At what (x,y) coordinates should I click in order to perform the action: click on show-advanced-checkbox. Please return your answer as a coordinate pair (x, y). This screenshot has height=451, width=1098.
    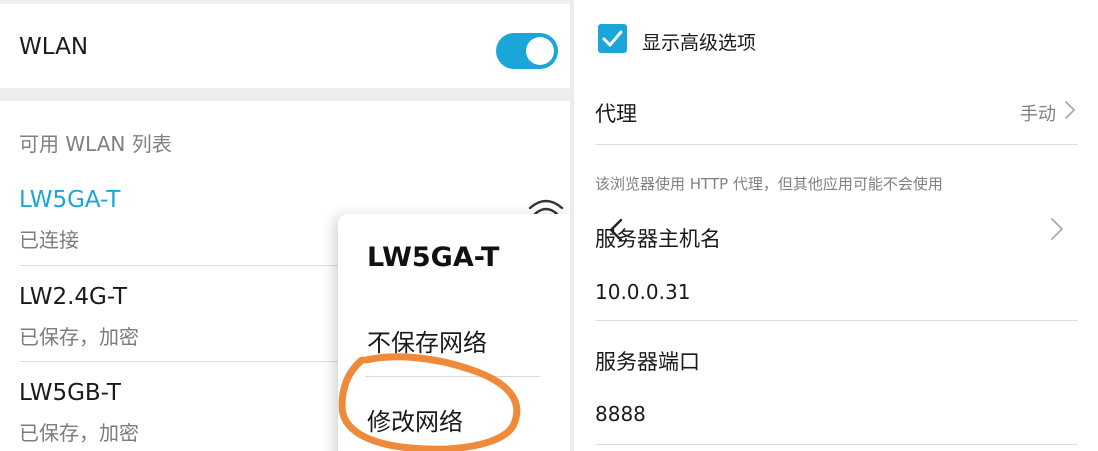
    Looking at the image, I should click on (612, 38).